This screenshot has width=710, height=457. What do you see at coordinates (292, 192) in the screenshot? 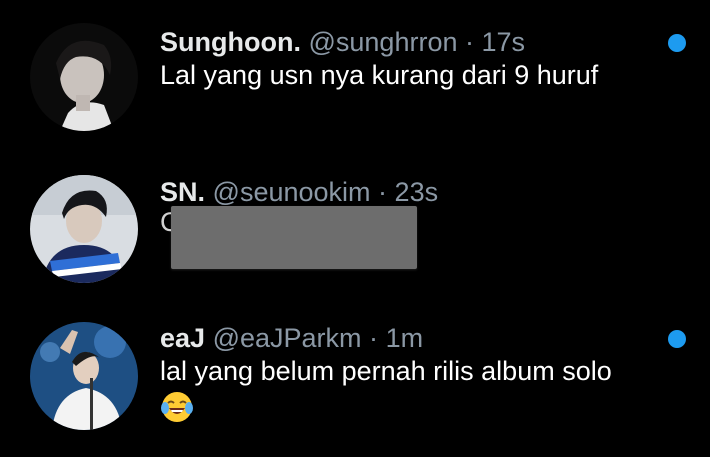
I see `handle: @seunookim` at bounding box center [292, 192].